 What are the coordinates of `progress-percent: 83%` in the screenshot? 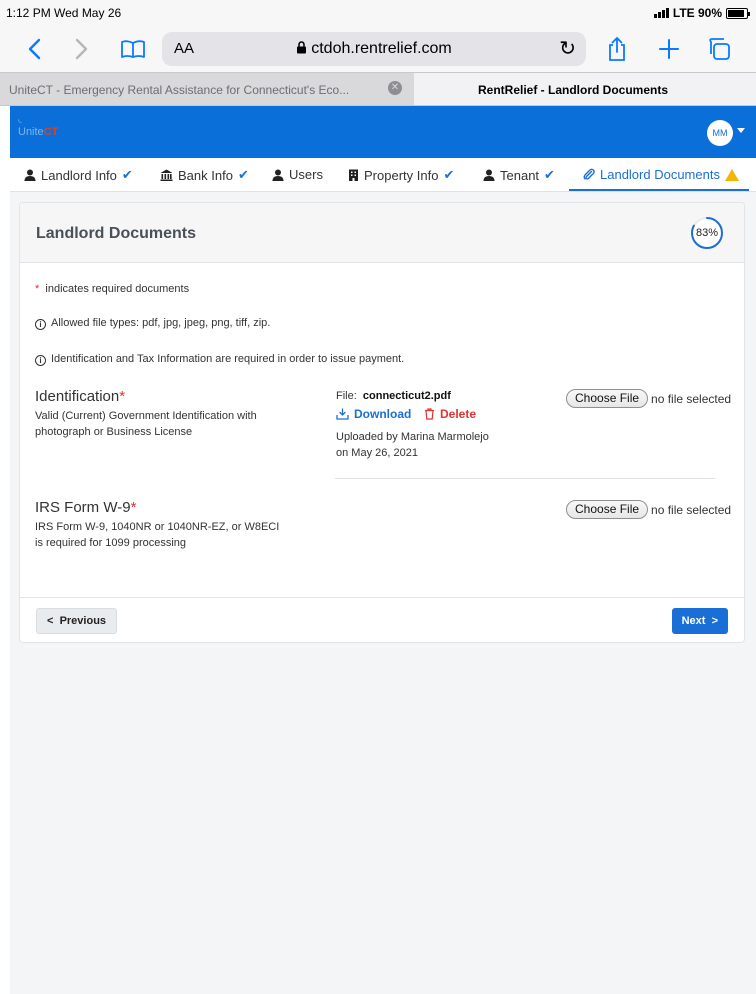 It's located at (707, 233).